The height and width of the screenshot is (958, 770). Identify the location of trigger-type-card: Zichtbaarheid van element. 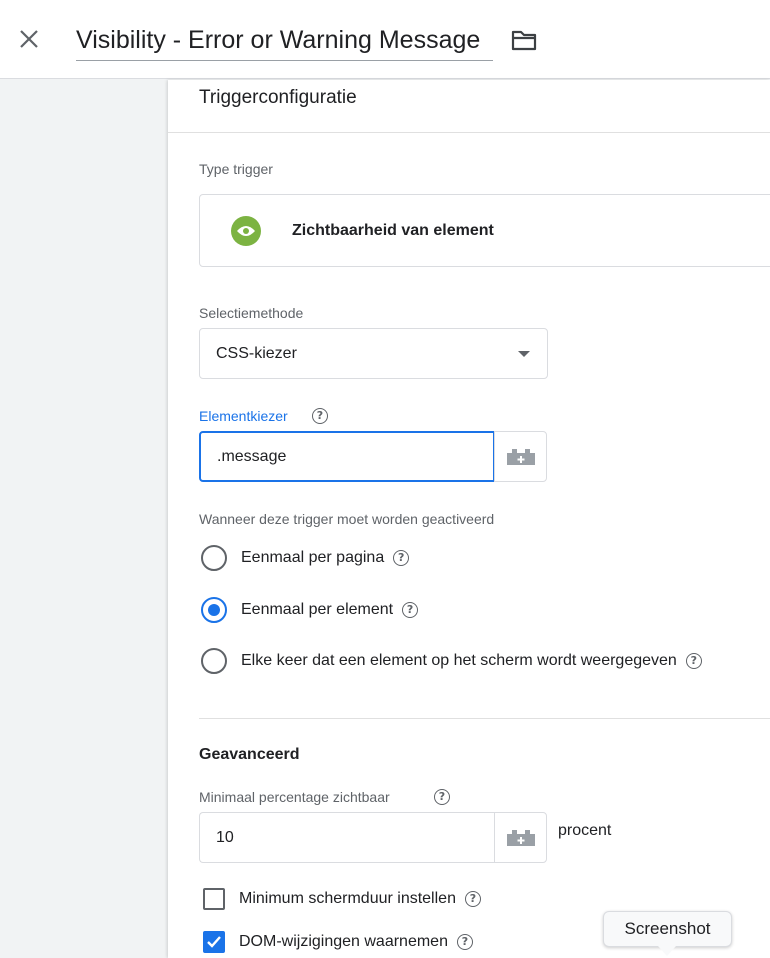
(484, 230).